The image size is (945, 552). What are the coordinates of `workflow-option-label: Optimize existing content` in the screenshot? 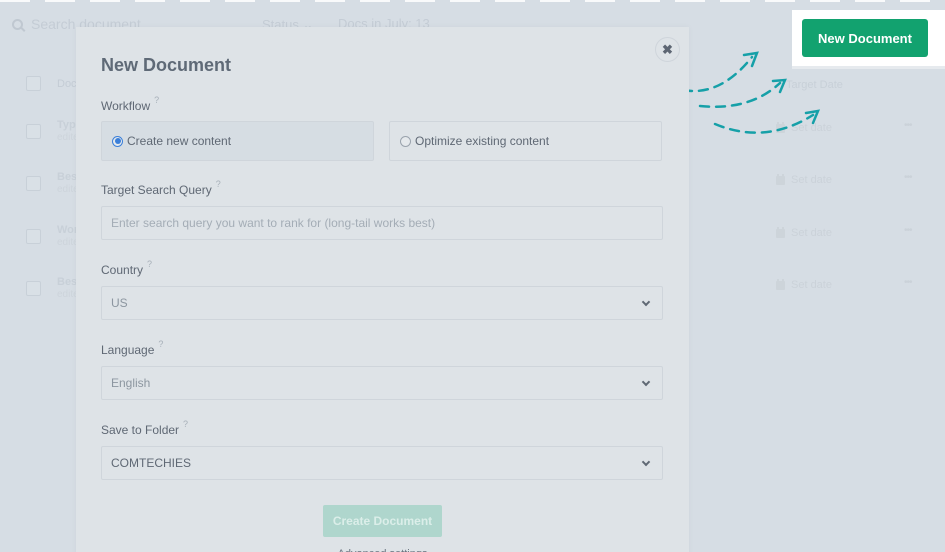 It's located at (482, 141).